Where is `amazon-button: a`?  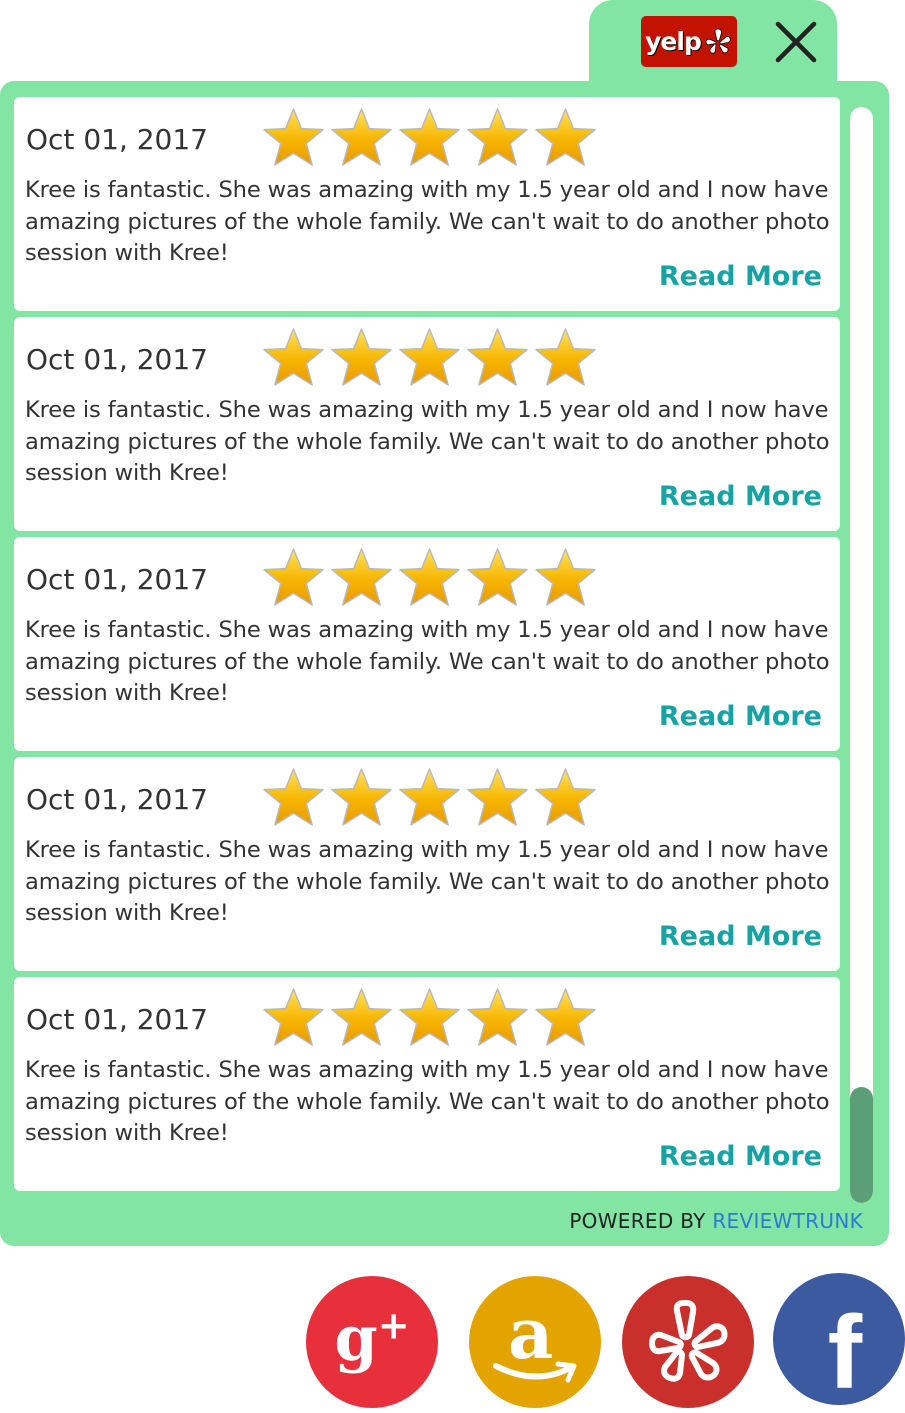 amazon-button: a is located at coordinates (535, 1342).